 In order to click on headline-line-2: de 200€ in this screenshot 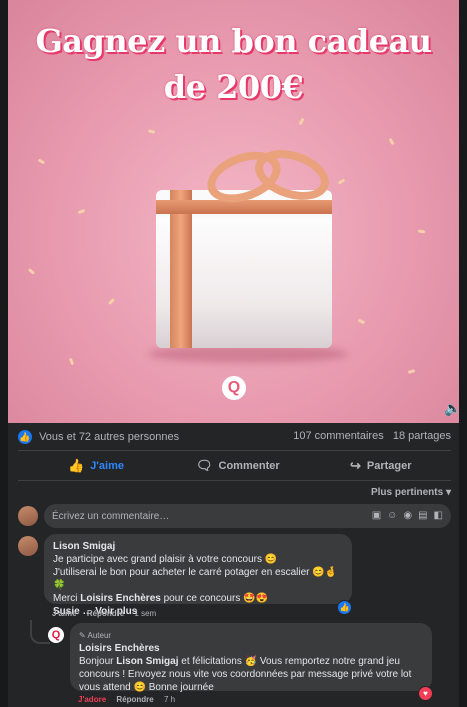, I will do `click(233, 87)`.